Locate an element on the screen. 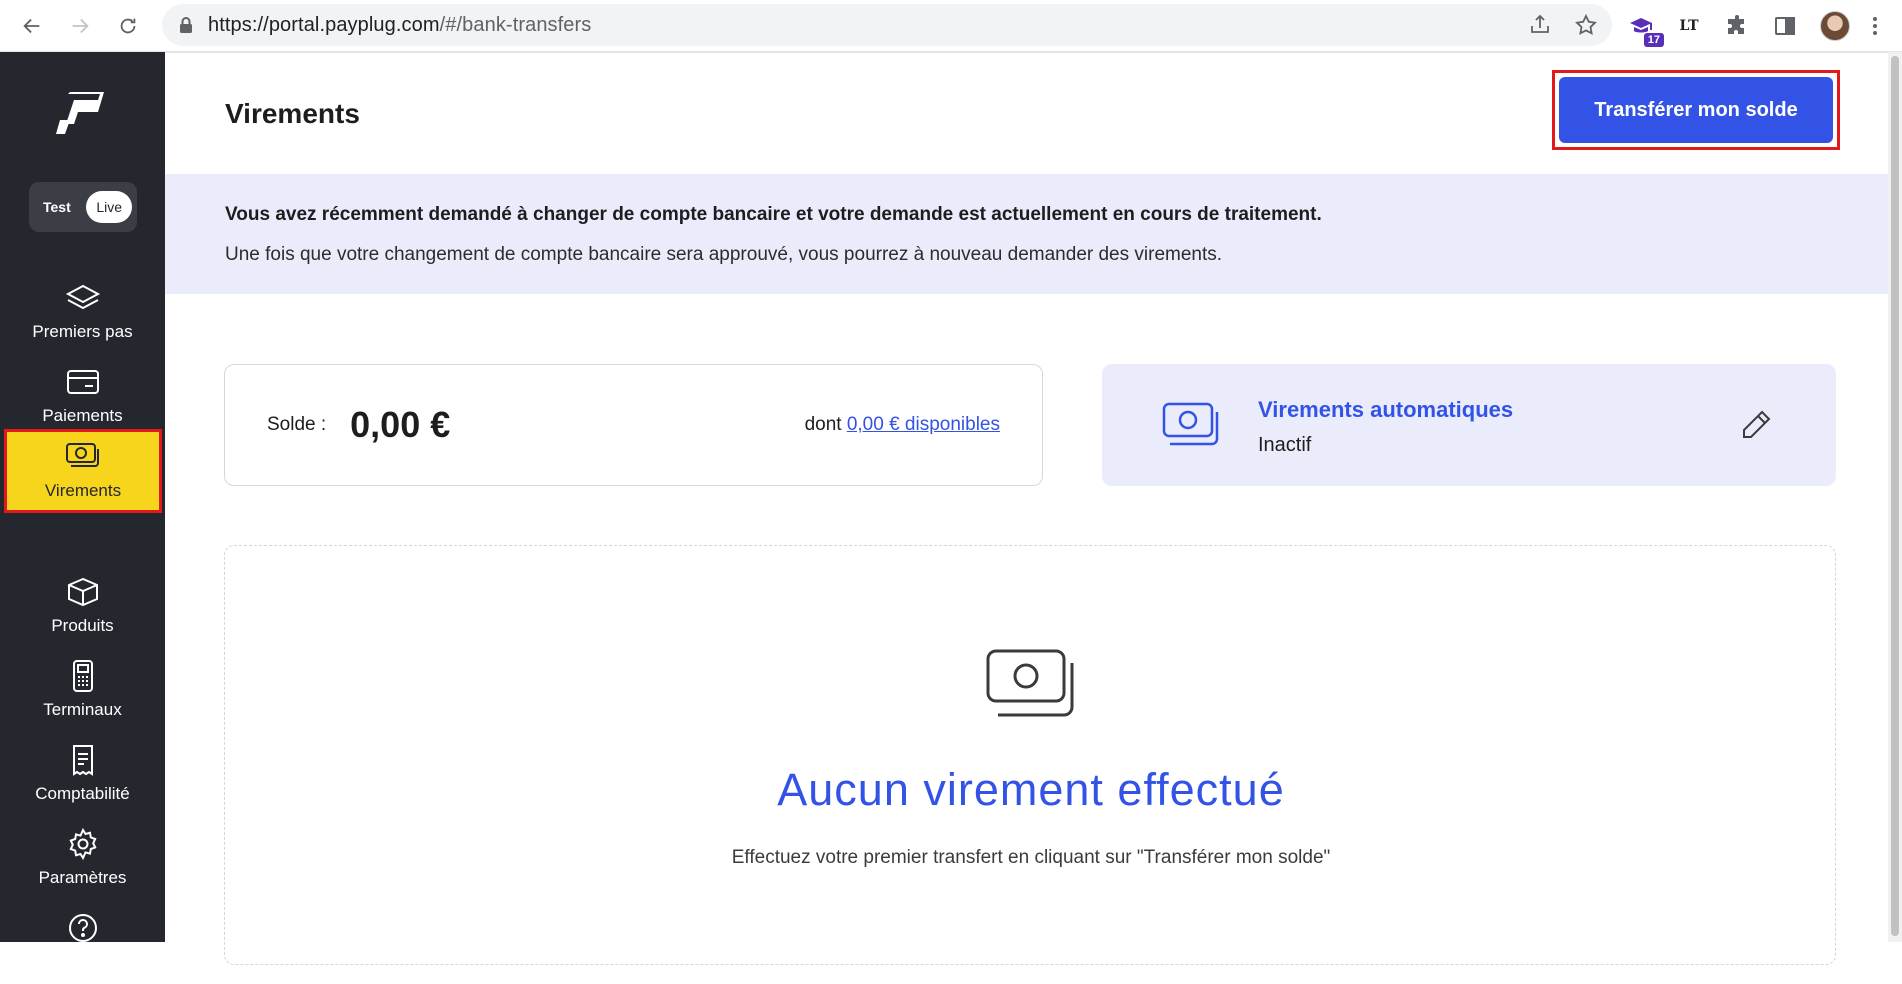 The width and height of the screenshot is (1902, 984). scrollbar-thumb is located at coordinates (1895, 496).